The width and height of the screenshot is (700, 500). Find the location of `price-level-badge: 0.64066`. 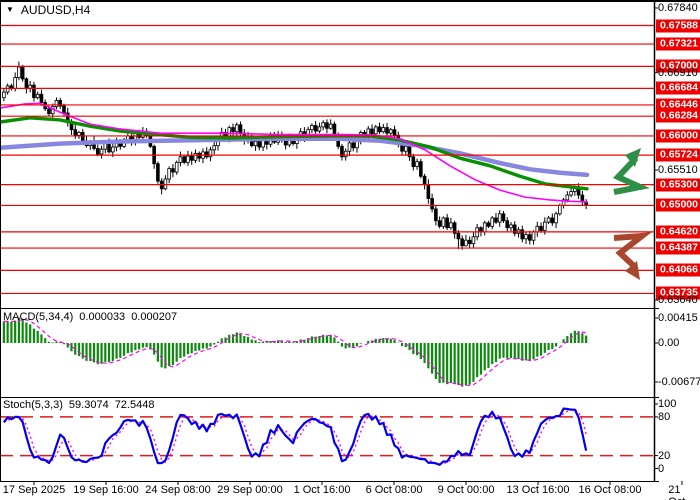

price-level-badge: 0.64066 is located at coordinates (678, 270).